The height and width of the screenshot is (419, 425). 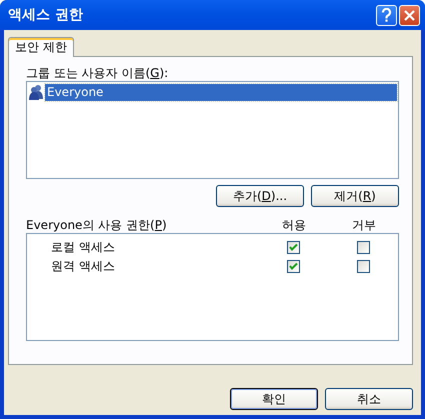 What do you see at coordinates (98, 73) in the screenshot?
I see `group-label: 그룹 또는 사용자 이름(G):` at bounding box center [98, 73].